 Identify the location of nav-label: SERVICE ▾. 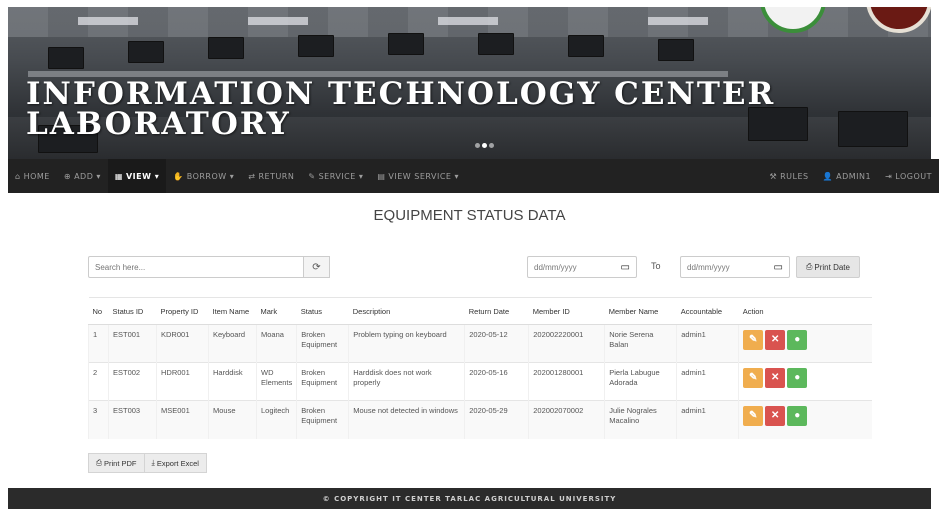
(341, 176).